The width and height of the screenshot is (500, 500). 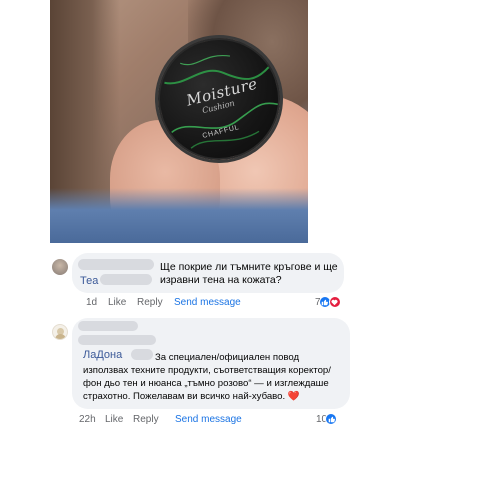 I want to click on love-icon, so click(x=334, y=302).